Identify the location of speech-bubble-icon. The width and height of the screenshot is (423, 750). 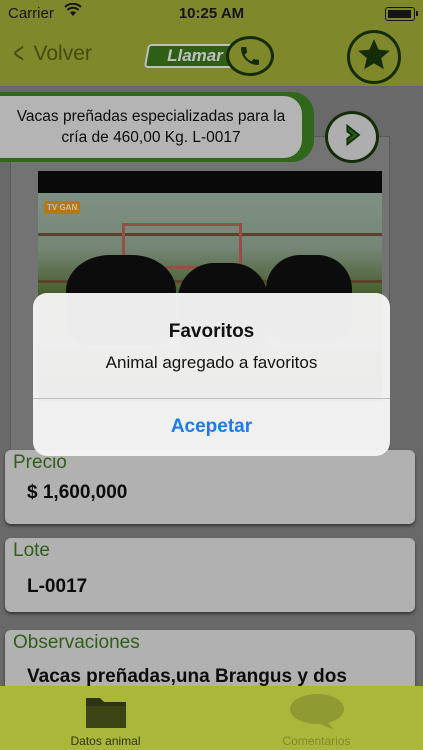
(317, 714).